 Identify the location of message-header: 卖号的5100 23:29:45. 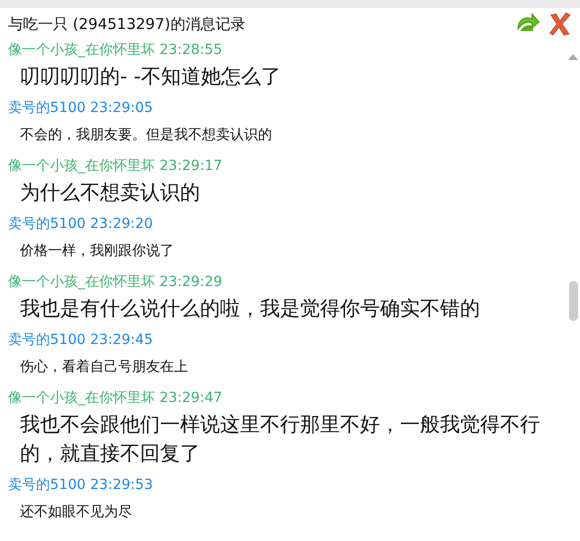
(81, 340).